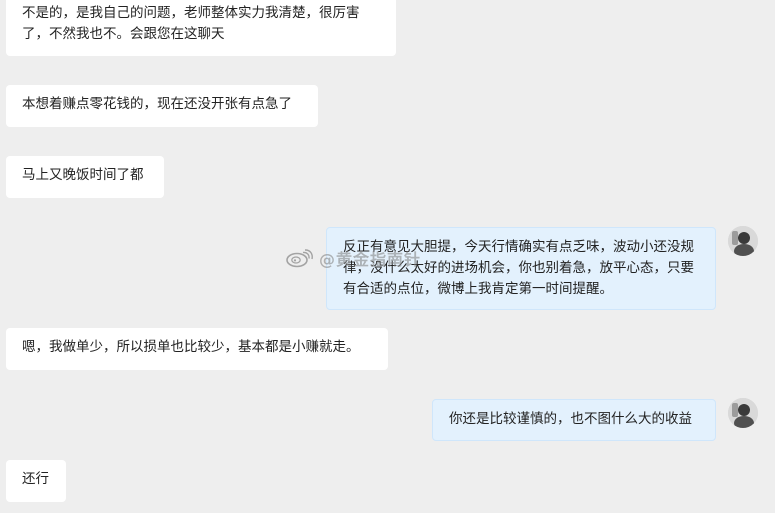 The height and width of the screenshot is (513, 775). What do you see at coordinates (574, 420) in the screenshot?
I see `message-bubble-outgoing: 你还是比较谨慎的，也不图什么大的收益` at bounding box center [574, 420].